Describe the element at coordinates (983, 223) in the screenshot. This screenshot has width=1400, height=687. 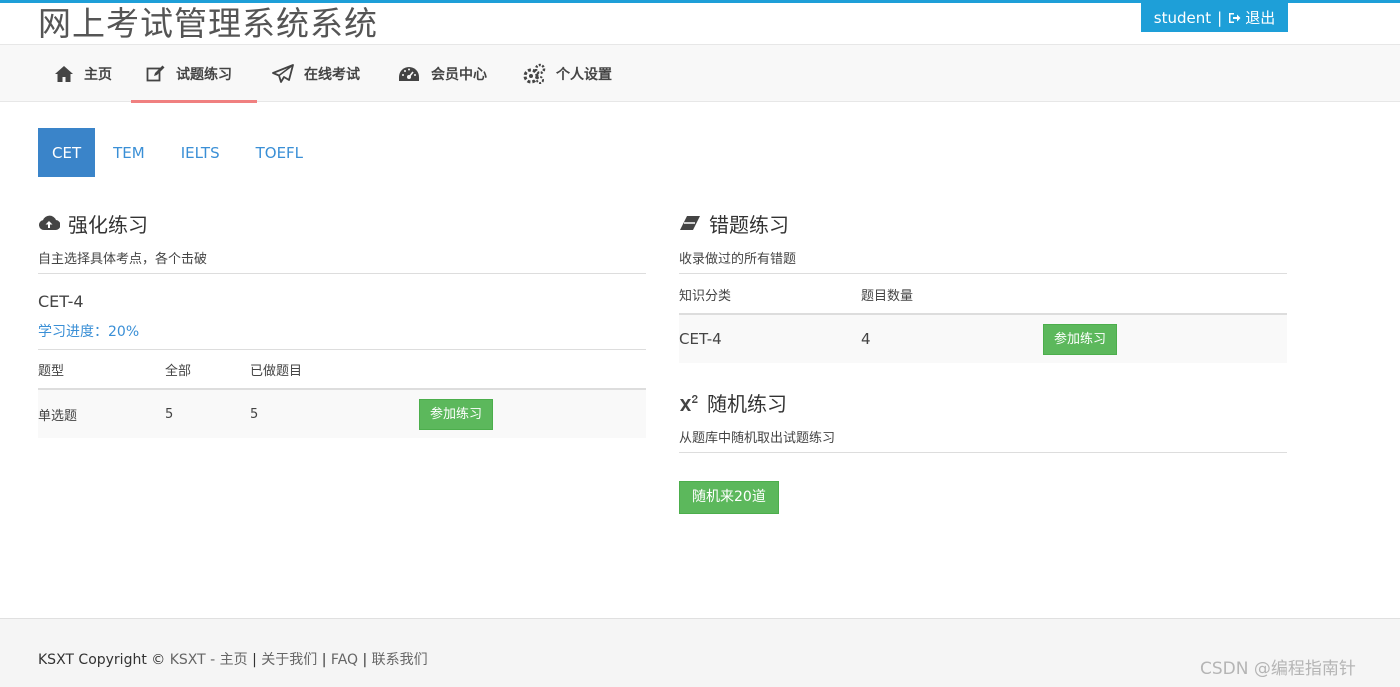
I see `wrong-heading: 错题练习` at that location.